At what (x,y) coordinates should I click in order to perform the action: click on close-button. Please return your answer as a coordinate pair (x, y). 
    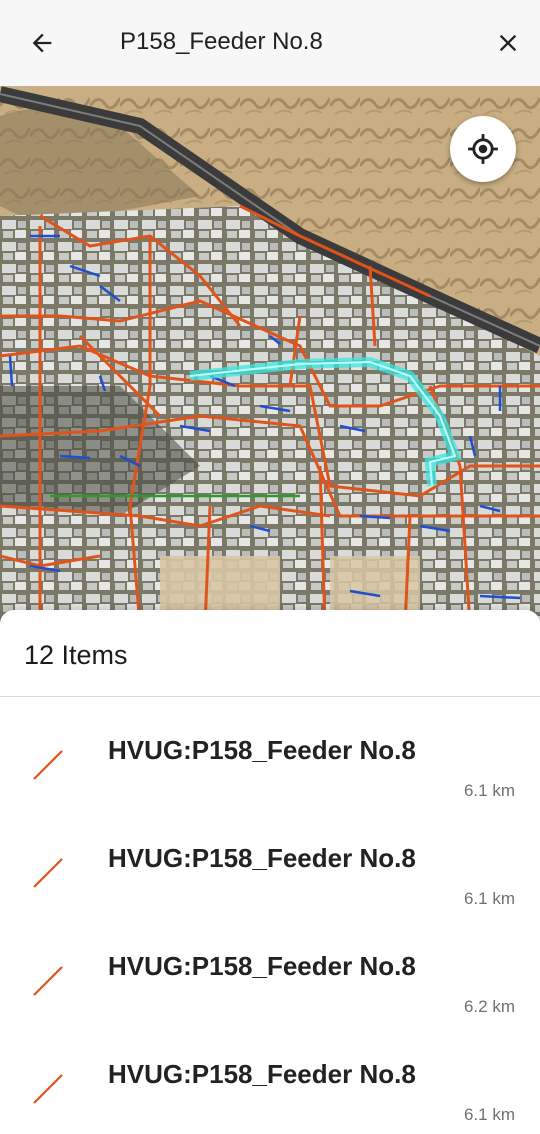
    Looking at the image, I should click on (508, 43).